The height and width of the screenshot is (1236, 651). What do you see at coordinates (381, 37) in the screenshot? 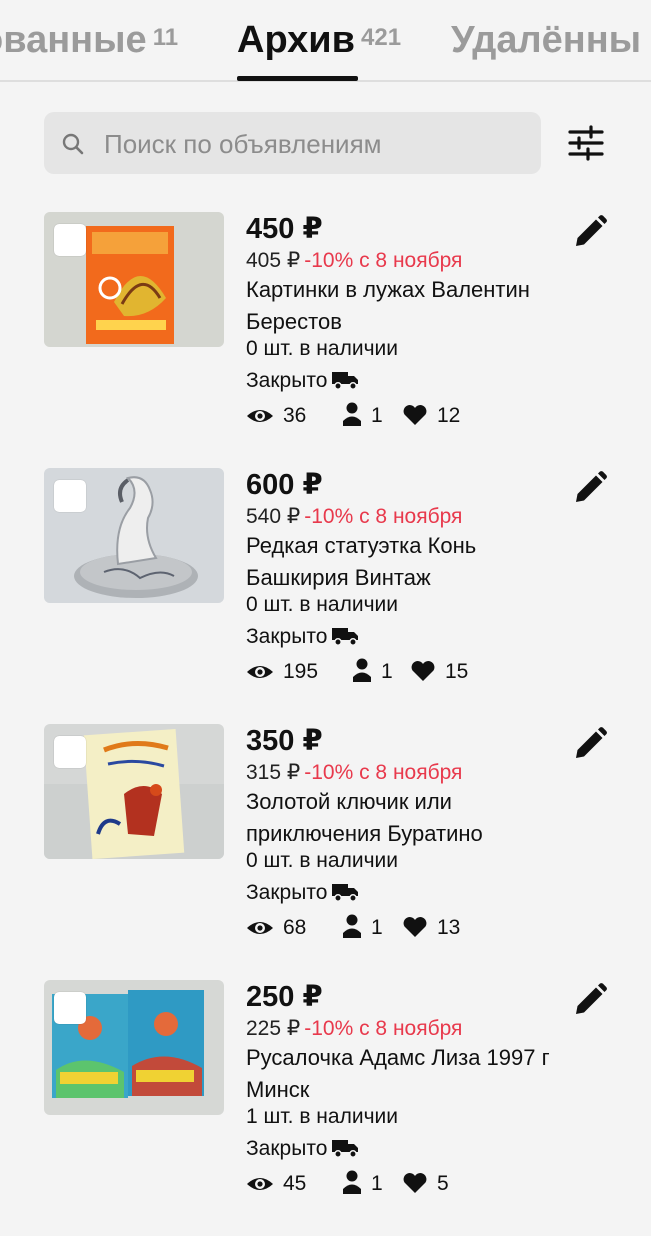
I see `tab-count: 421` at bounding box center [381, 37].